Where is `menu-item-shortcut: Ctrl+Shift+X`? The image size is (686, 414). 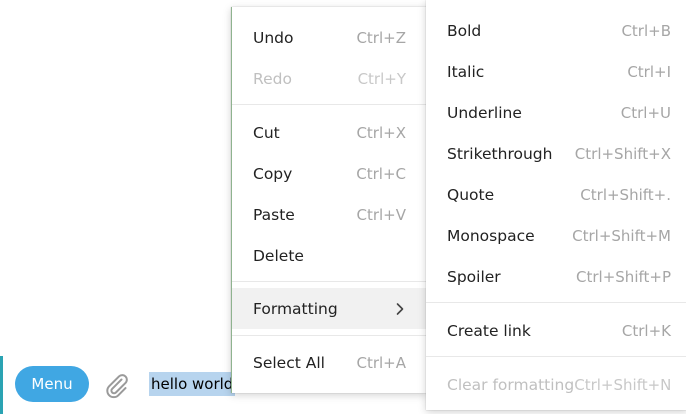 menu-item-shortcut: Ctrl+Shift+X is located at coordinates (622, 153).